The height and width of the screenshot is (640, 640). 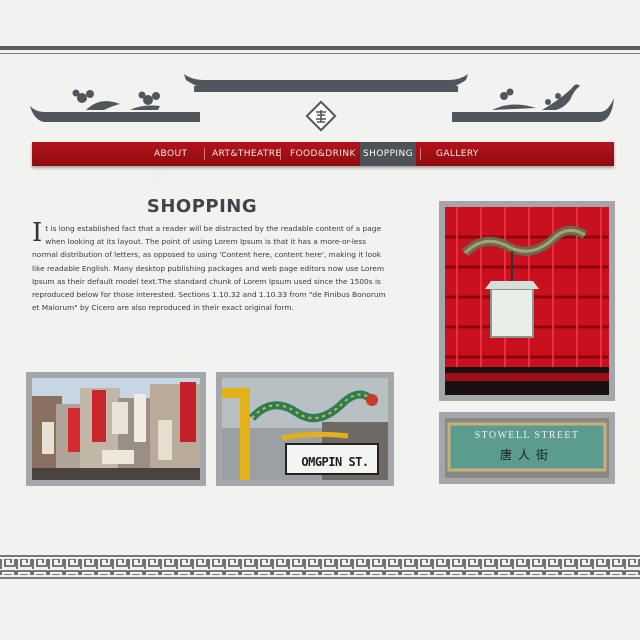 I want to click on red-roof-image, so click(x=527, y=301).